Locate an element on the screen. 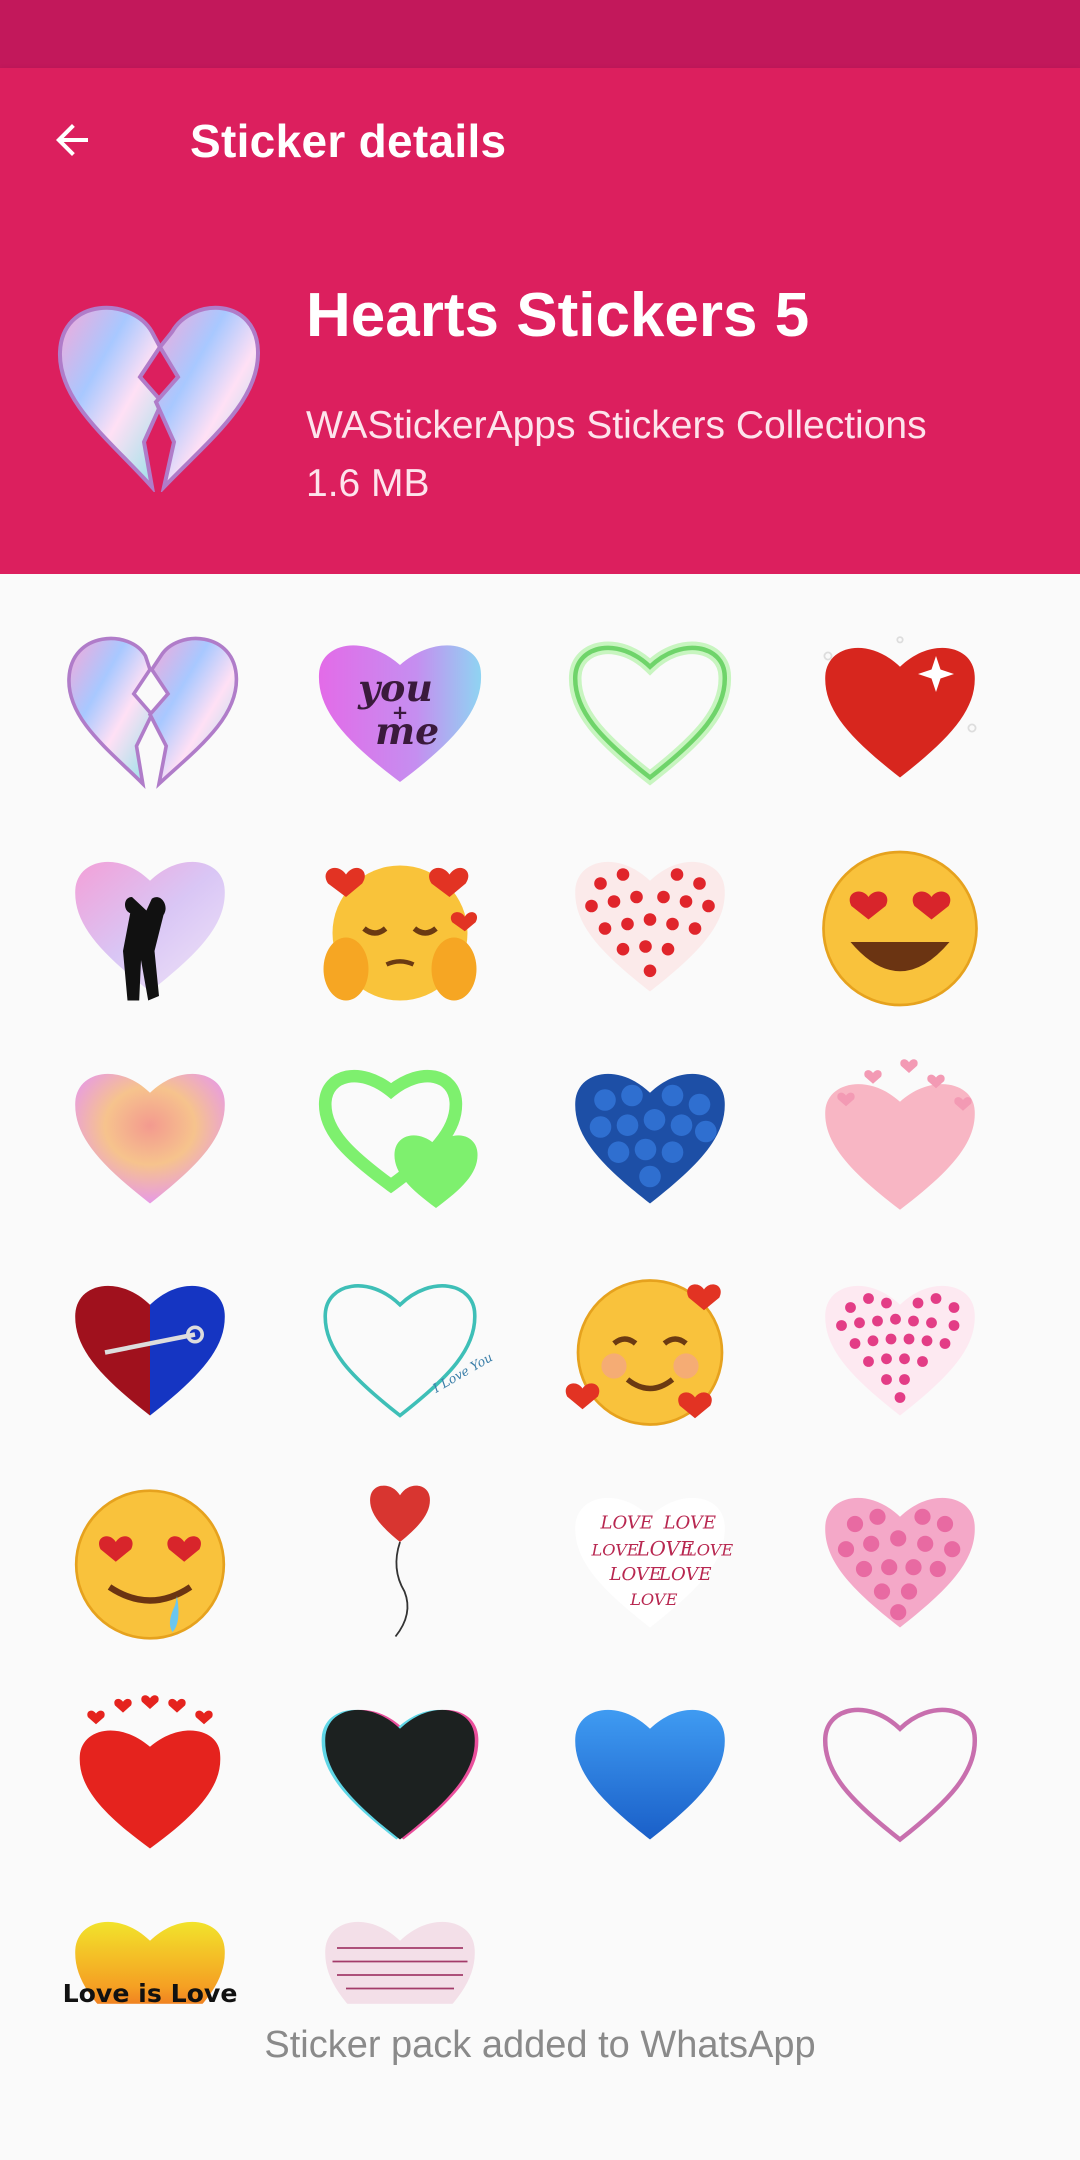  sticker-dotted-hearts is located at coordinates (650, 924).